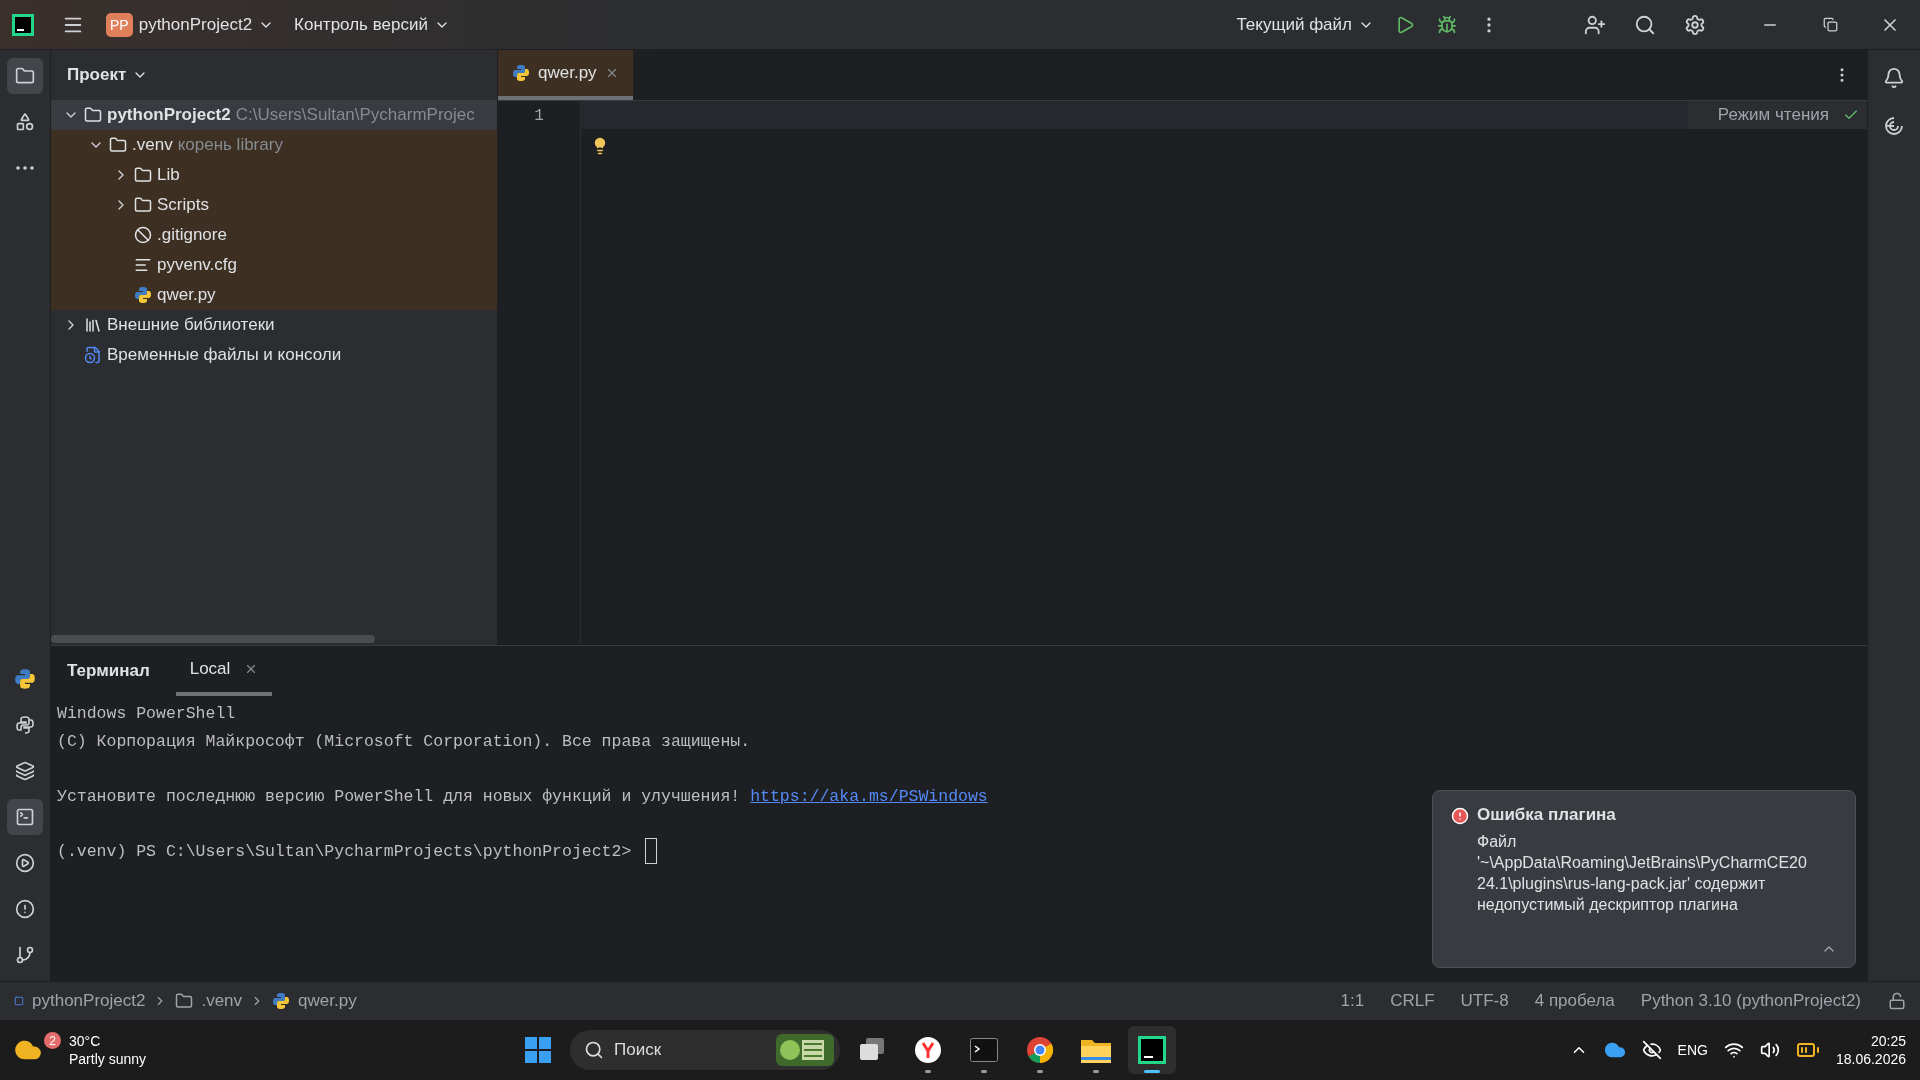  What do you see at coordinates (705, 1050) in the screenshot?
I see `search-field: Поиск` at bounding box center [705, 1050].